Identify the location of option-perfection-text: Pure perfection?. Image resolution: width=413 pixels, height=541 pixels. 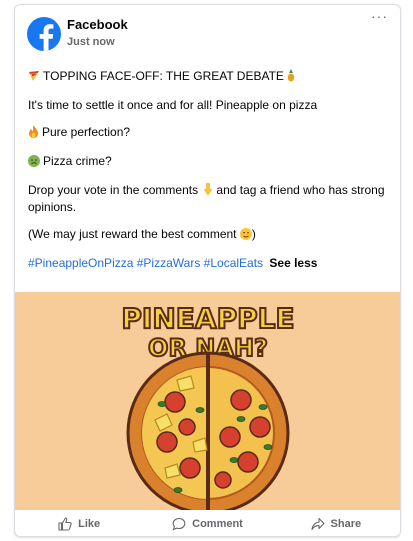
(86, 132).